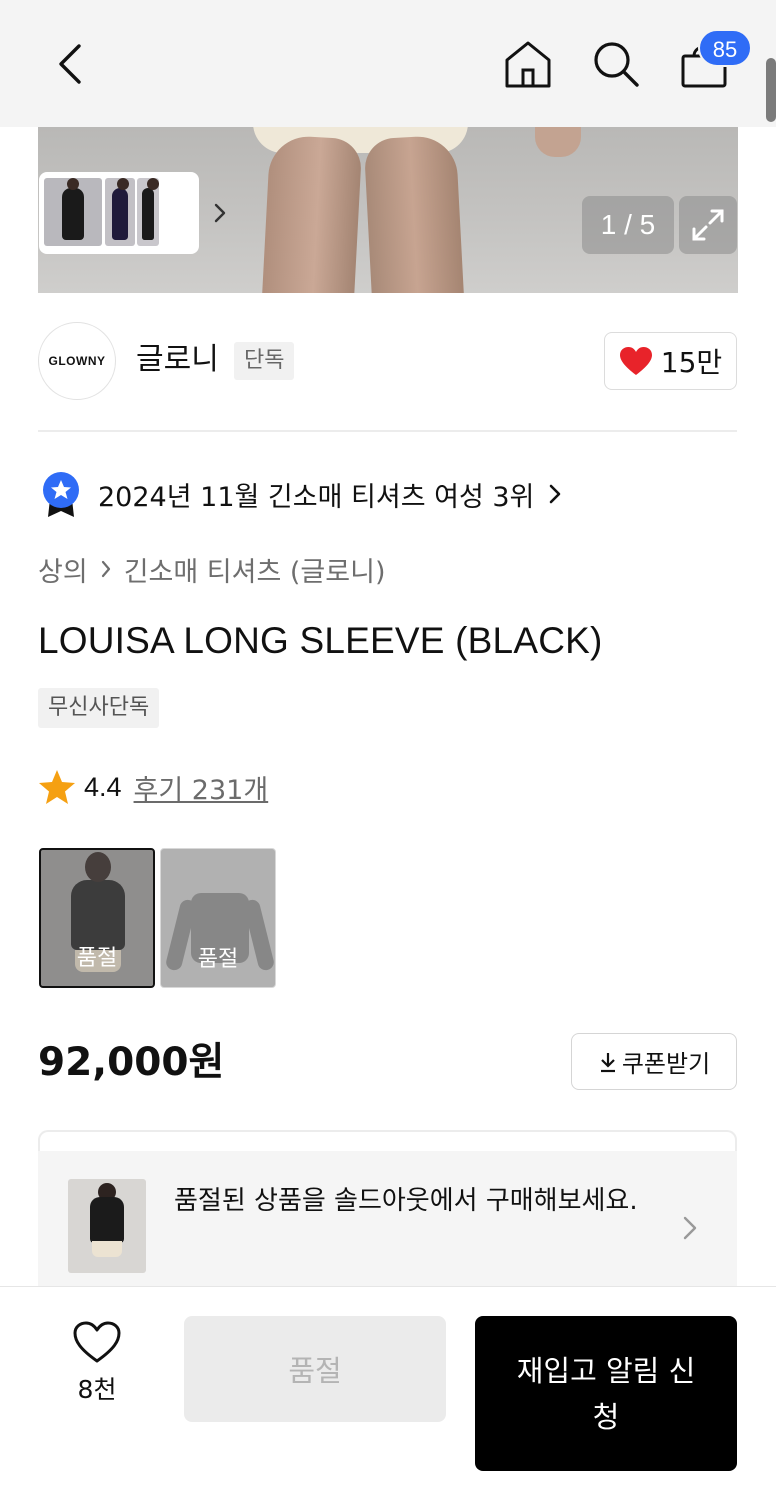 Image resolution: width=776 pixels, height=1500 pixels. What do you see at coordinates (97, 1342) in the screenshot?
I see `heart-outline-icon` at bounding box center [97, 1342].